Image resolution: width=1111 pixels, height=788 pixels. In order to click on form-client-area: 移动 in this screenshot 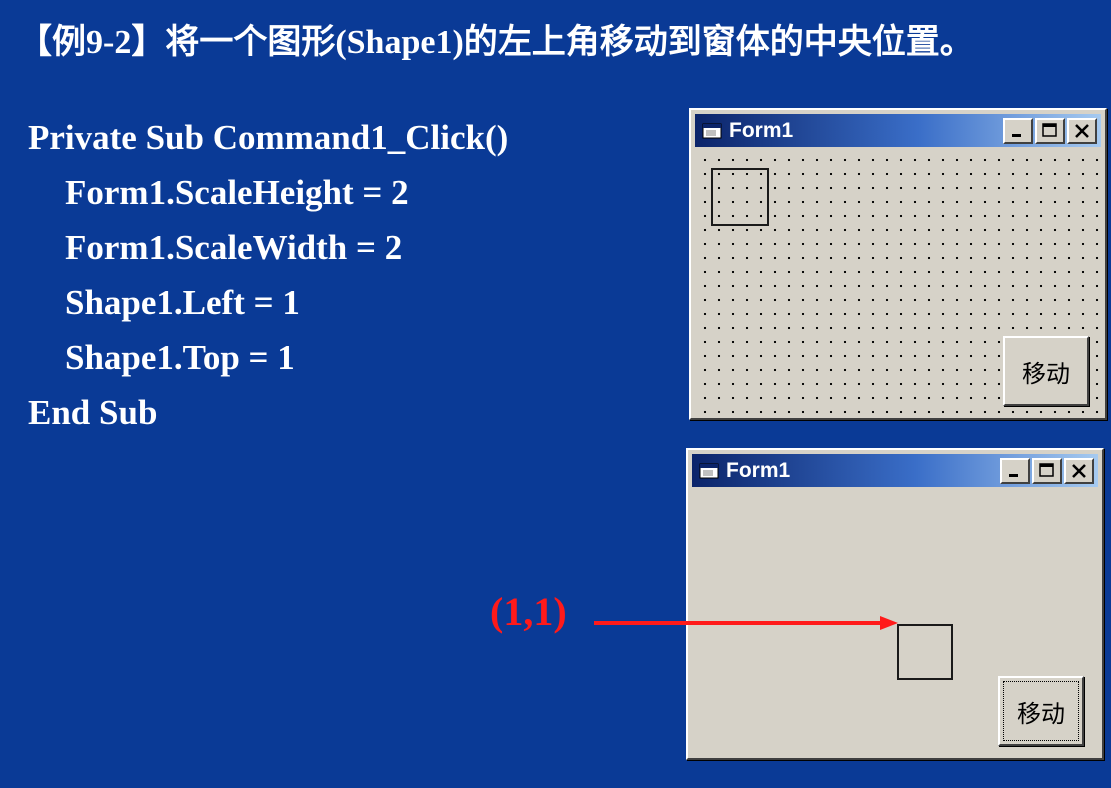, I will do `click(898, 282)`.